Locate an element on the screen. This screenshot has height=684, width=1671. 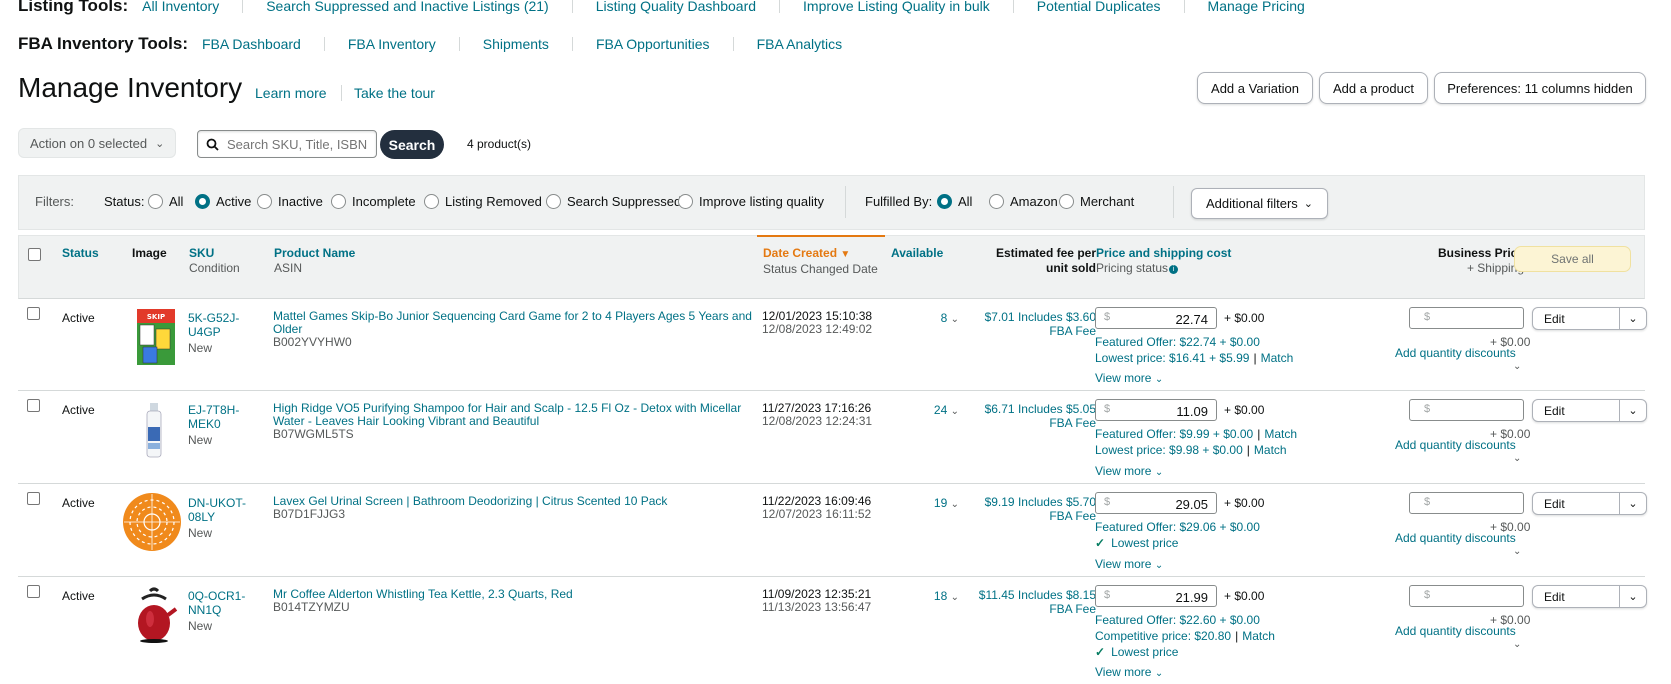
save-all-button: Save all is located at coordinates (1572, 259).